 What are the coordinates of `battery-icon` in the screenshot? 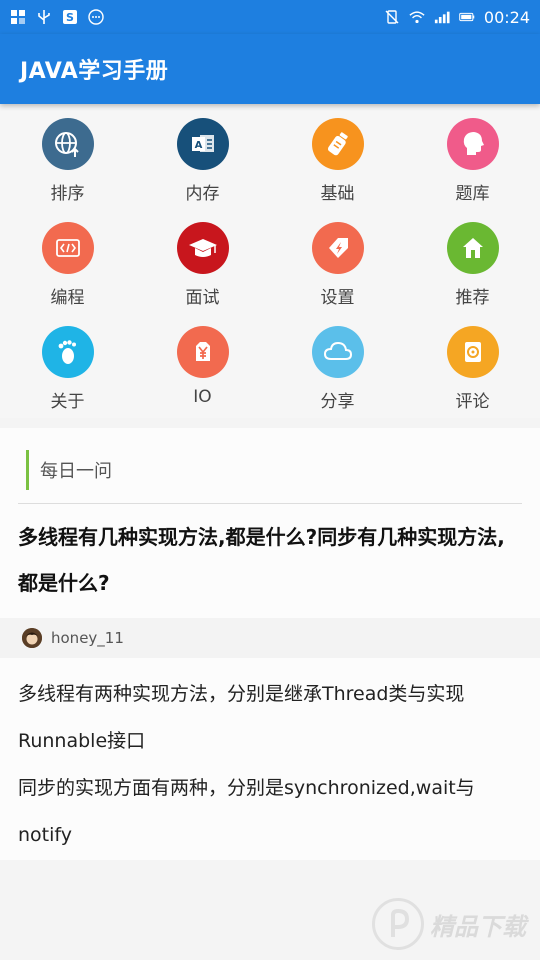 It's located at (467, 17).